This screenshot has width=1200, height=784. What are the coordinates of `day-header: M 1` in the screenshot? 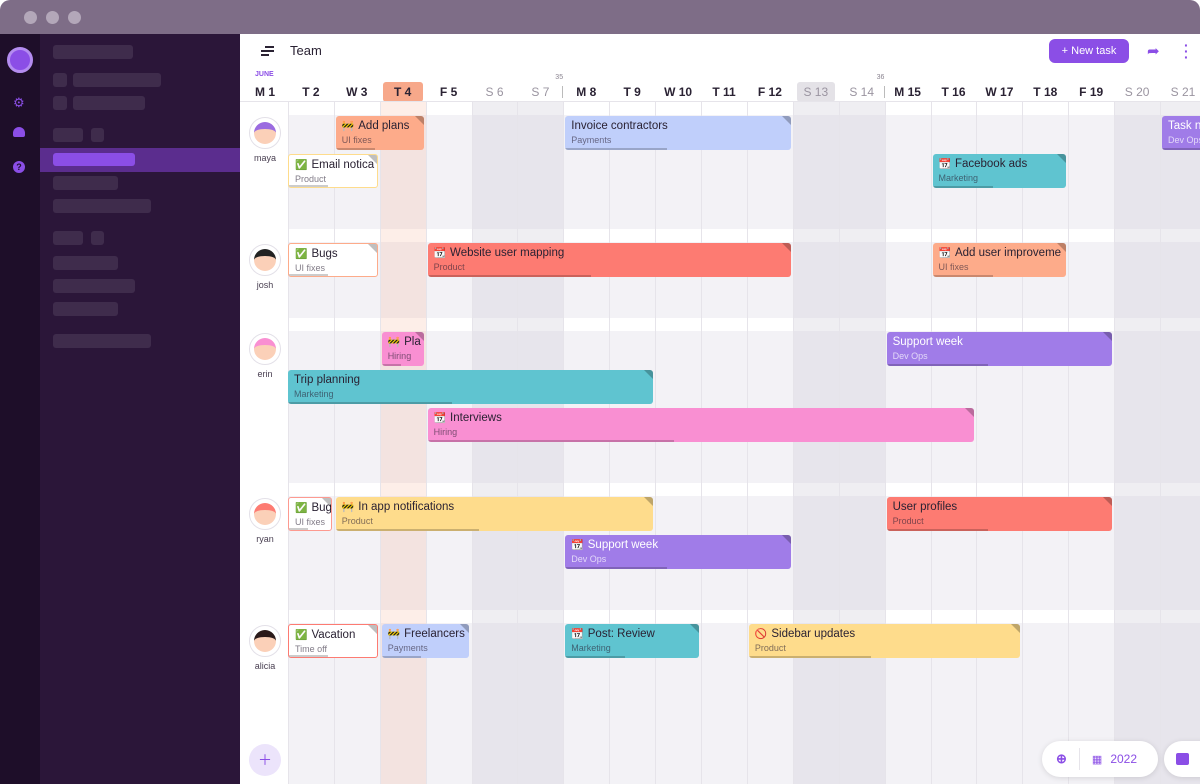 It's located at (265, 92).